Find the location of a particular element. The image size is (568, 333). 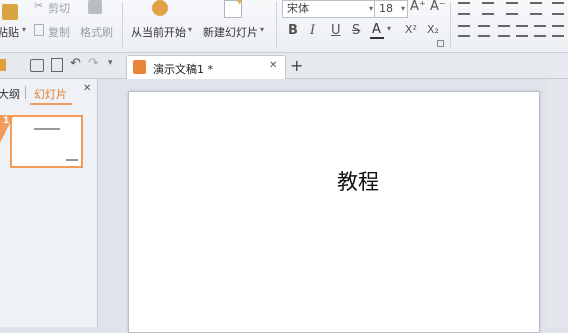

format-painter-button: 格式刷 is located at coordinates (99, 20).